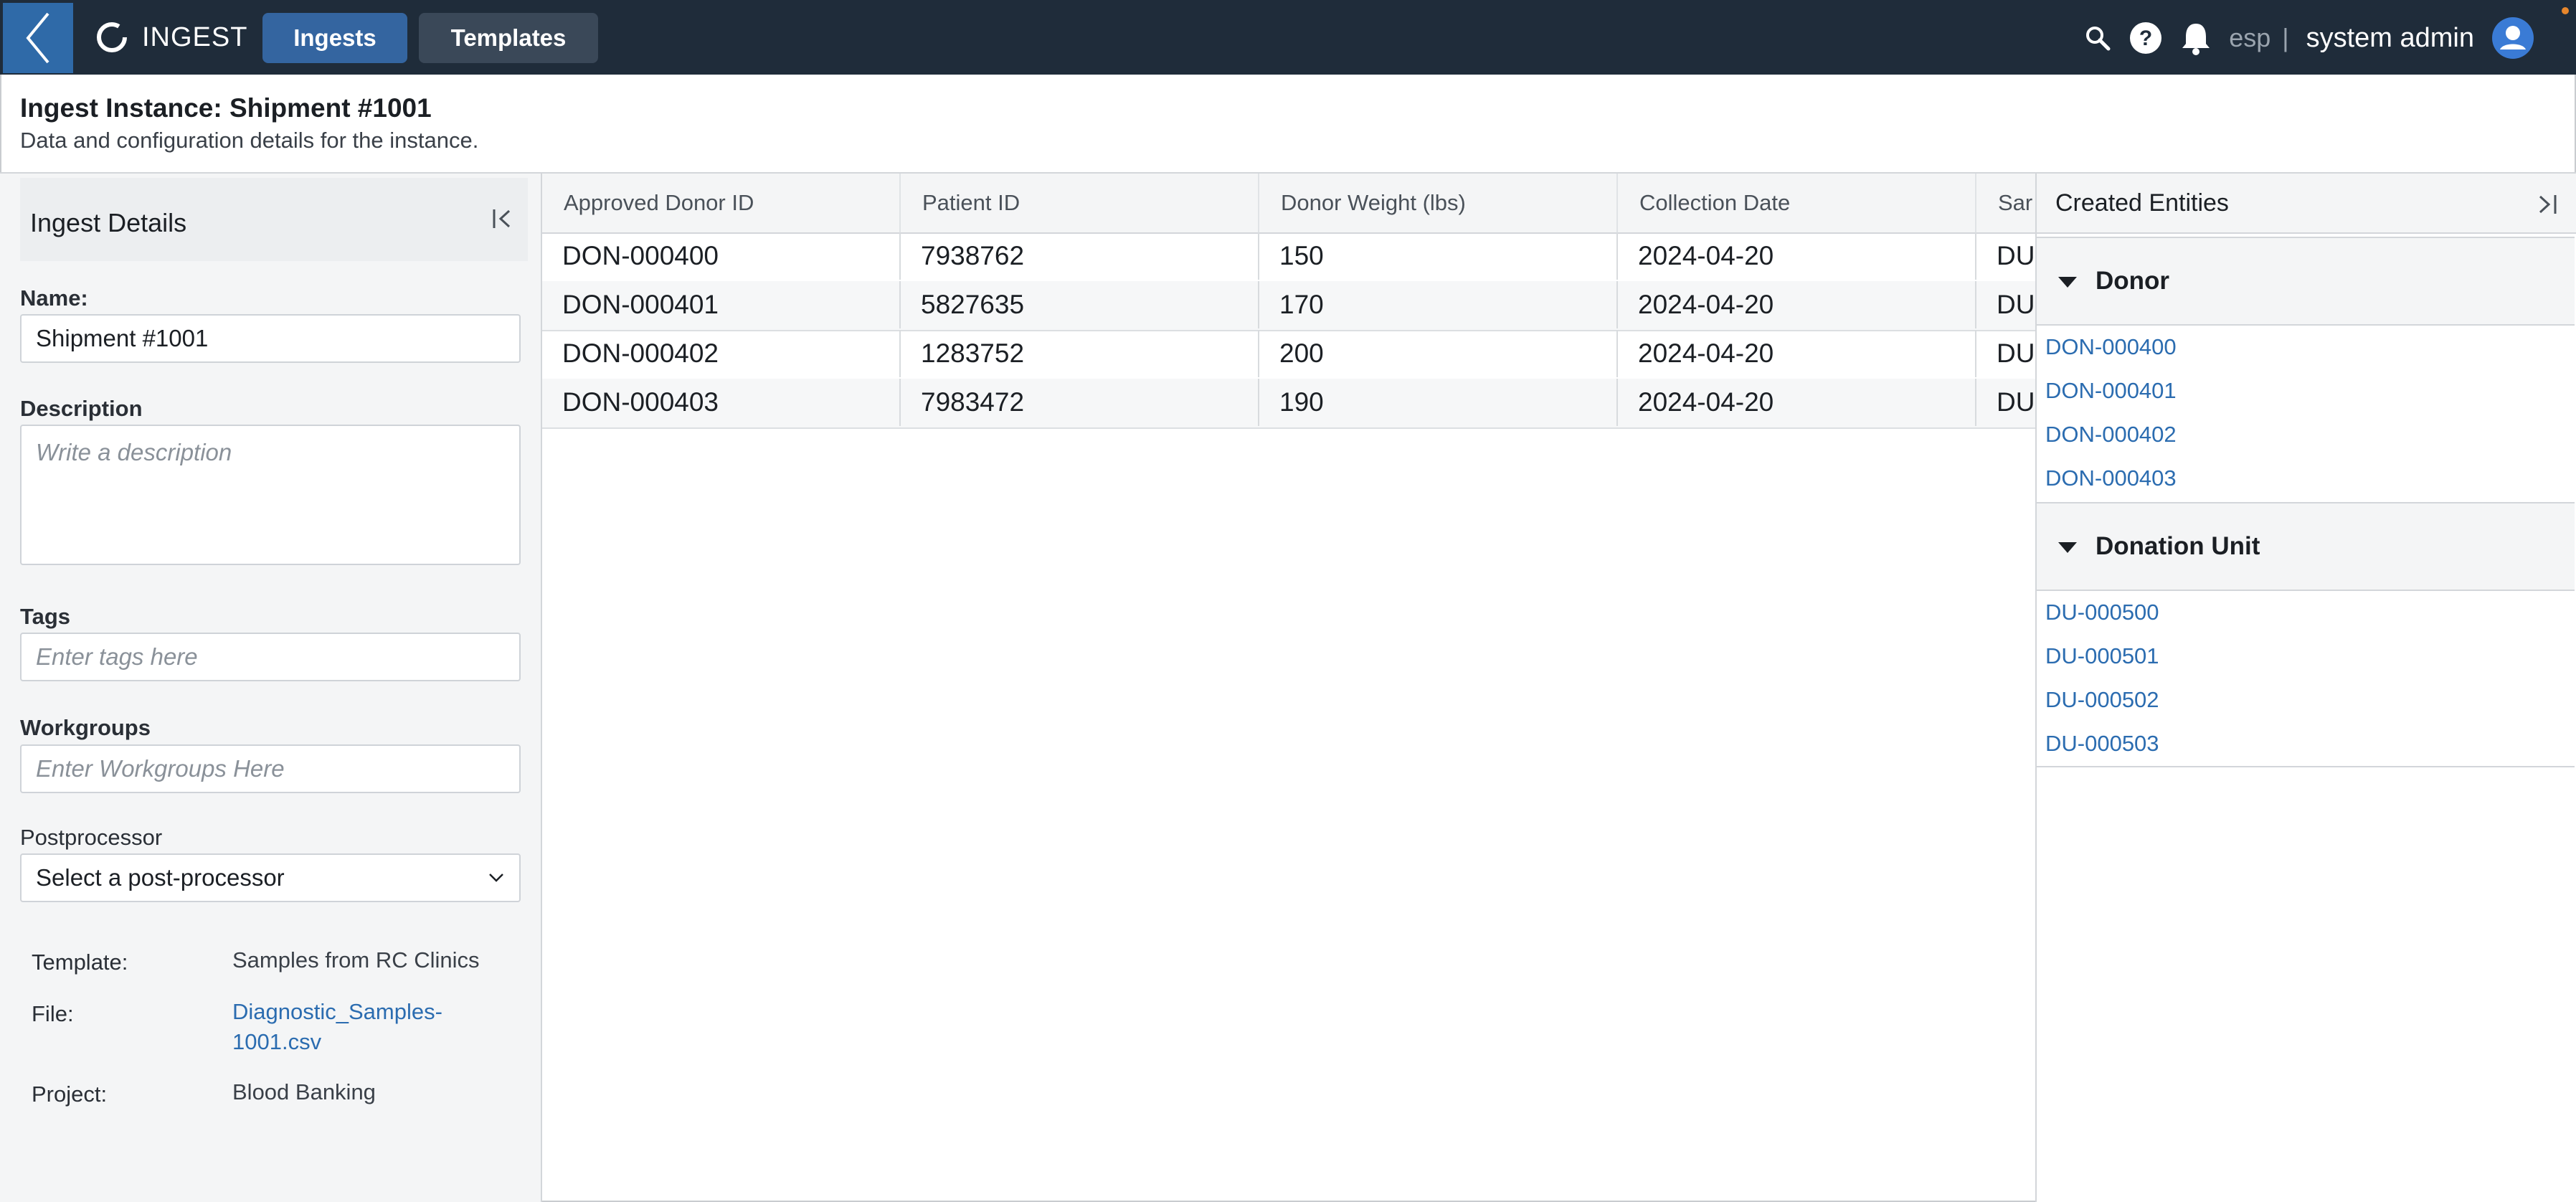 The width and height of the screenshot is (2576, 1202). Describe the element at coordinates (503, 219) in the screenshot. I see `collapse-left-icon` at that location.